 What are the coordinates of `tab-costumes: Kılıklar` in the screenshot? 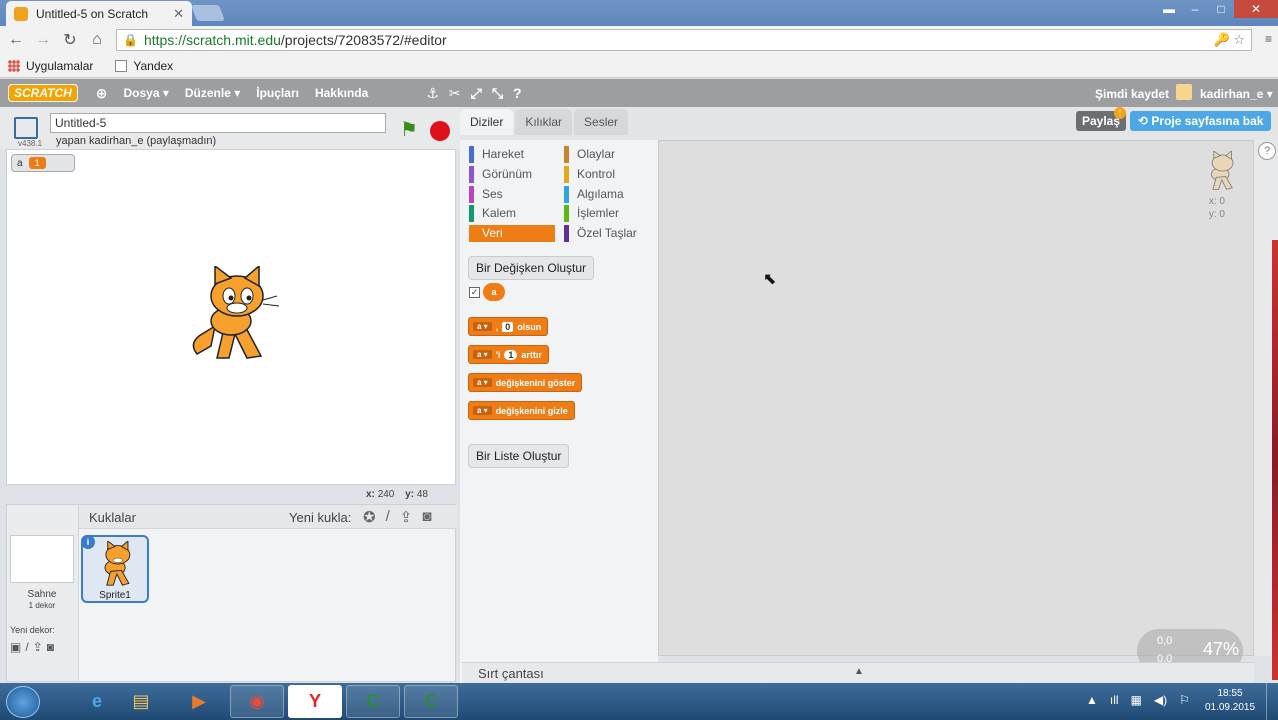 It's located at (544, 122).